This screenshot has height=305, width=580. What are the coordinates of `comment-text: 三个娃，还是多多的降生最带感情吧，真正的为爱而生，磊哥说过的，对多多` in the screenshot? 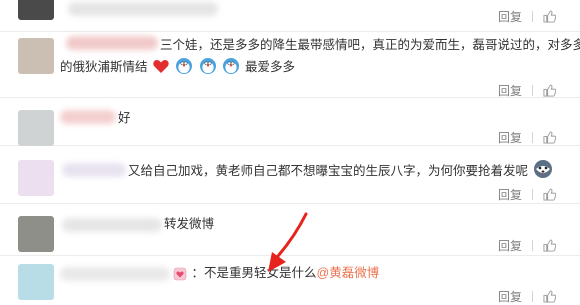 It's located at (370, 45).